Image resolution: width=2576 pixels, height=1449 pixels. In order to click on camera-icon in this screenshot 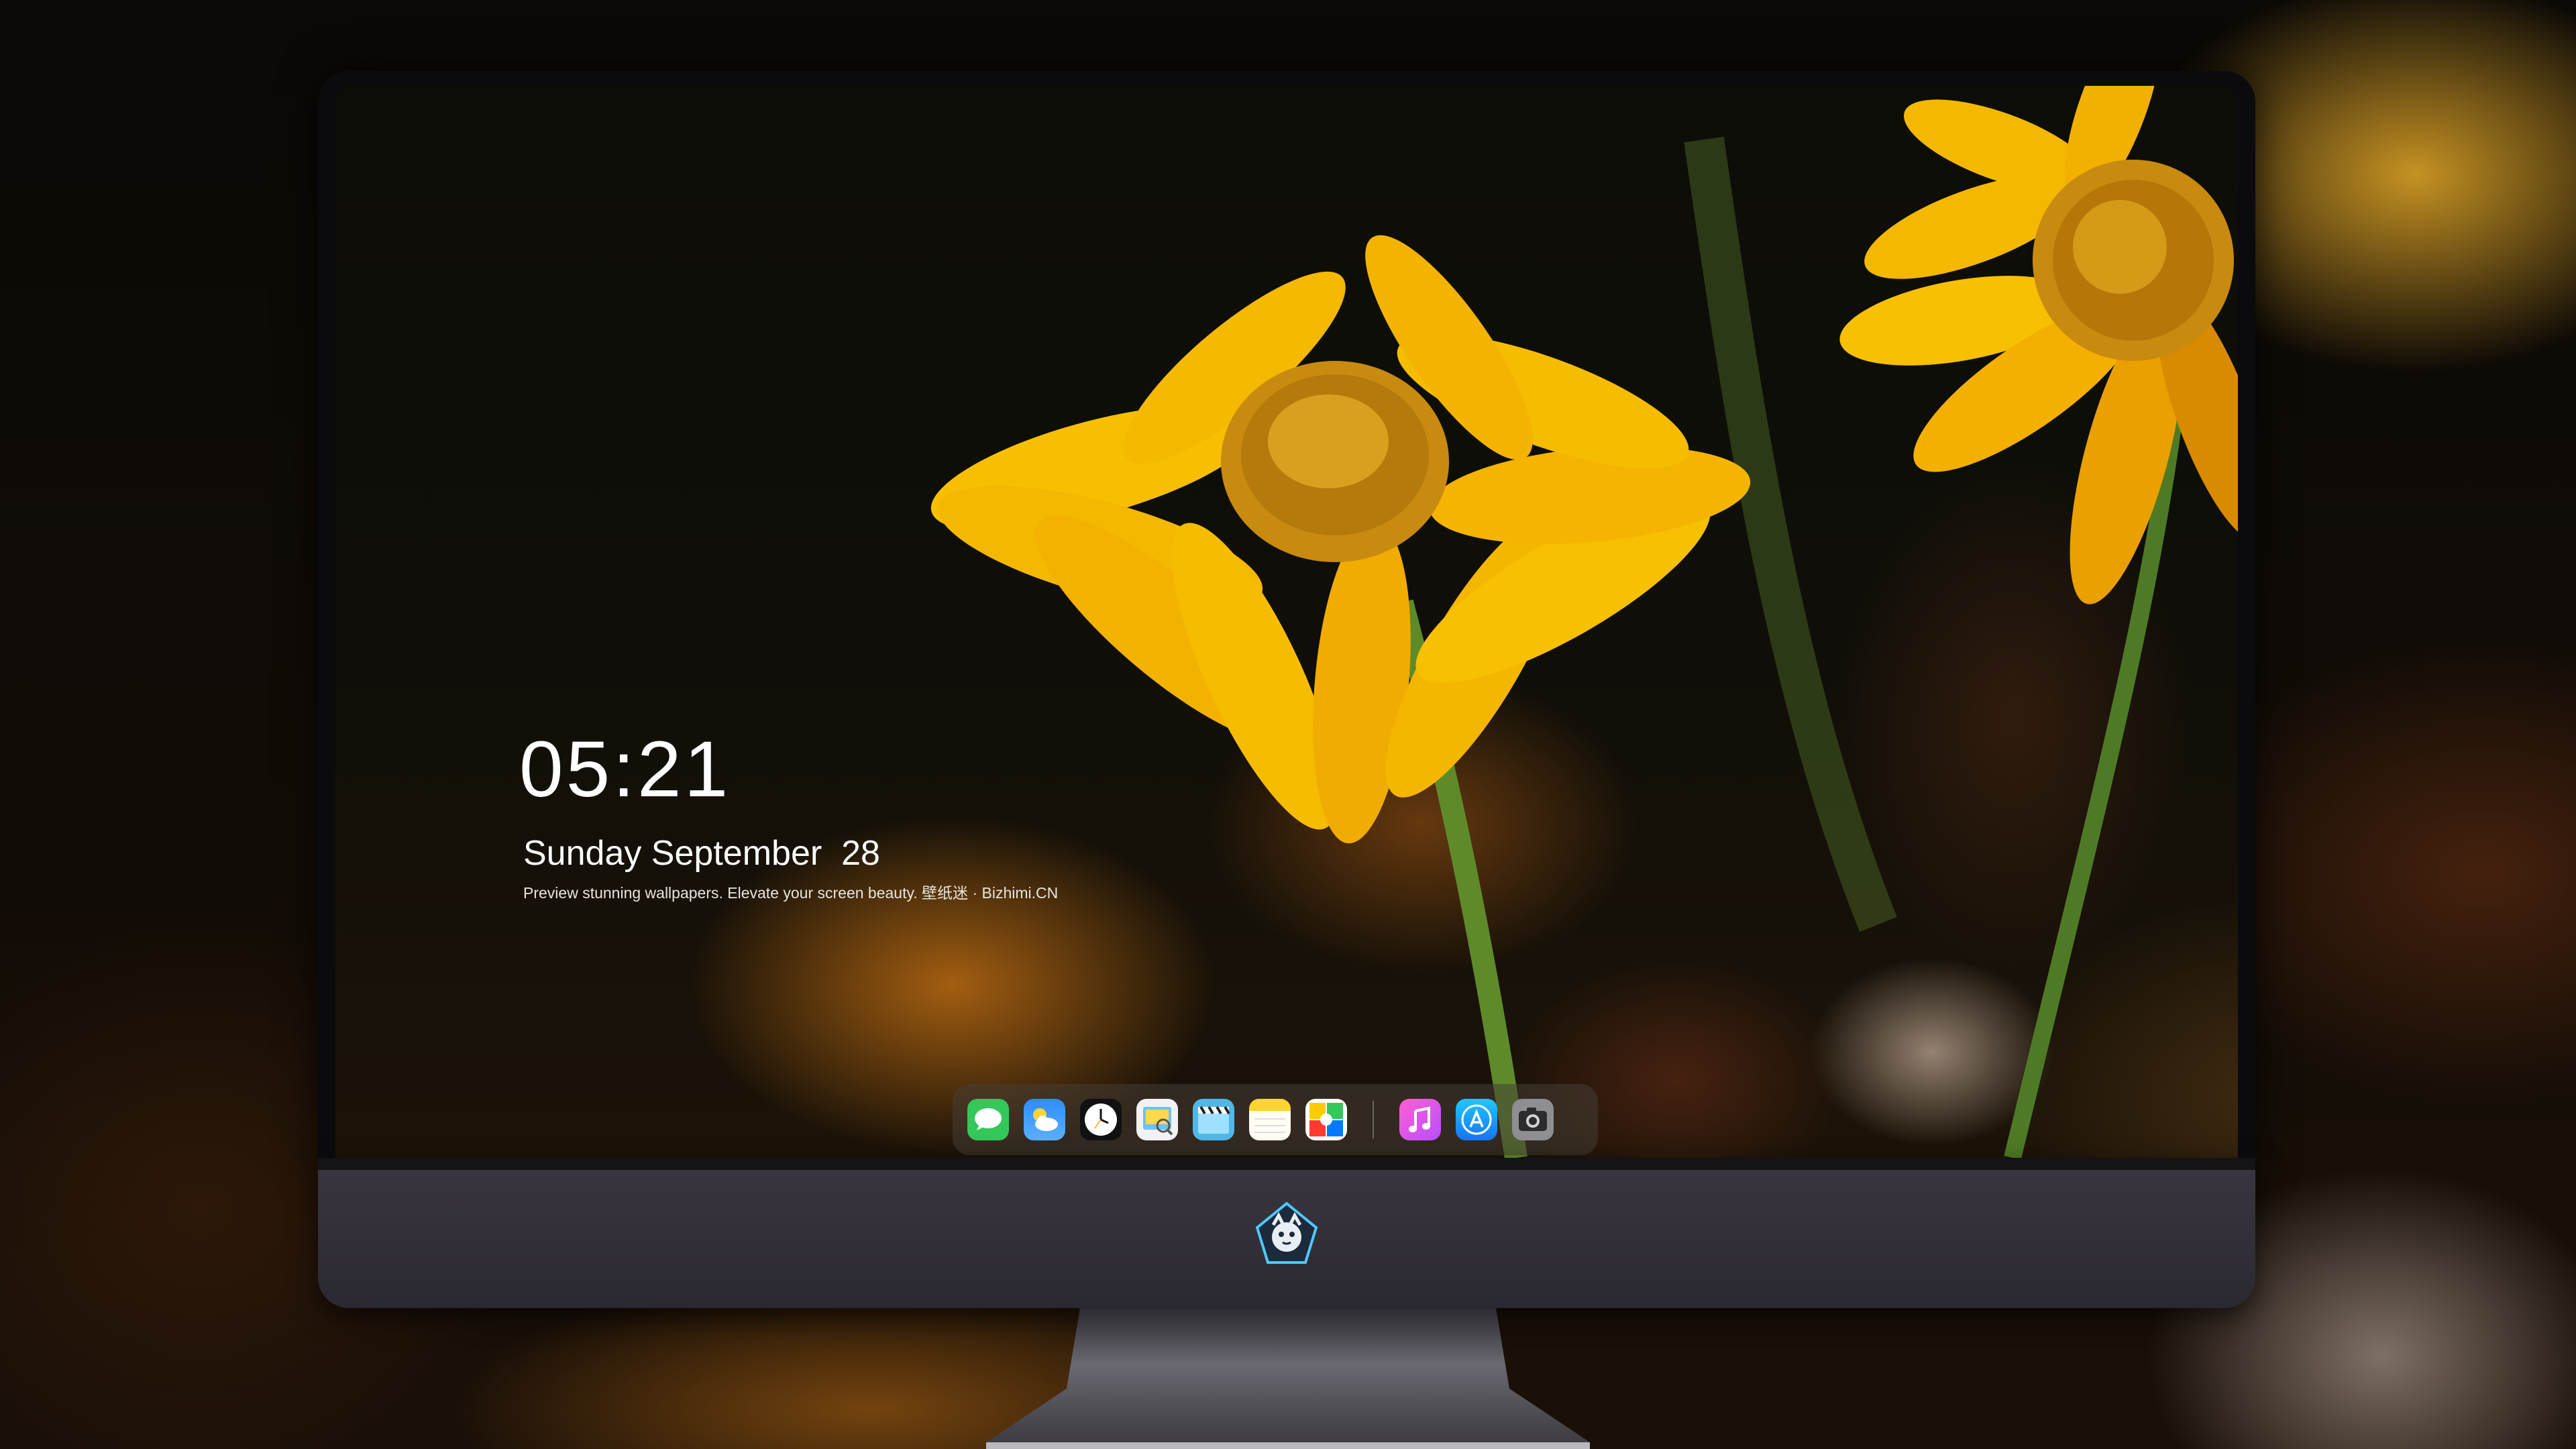, I will do `click(1533, 1119)`.